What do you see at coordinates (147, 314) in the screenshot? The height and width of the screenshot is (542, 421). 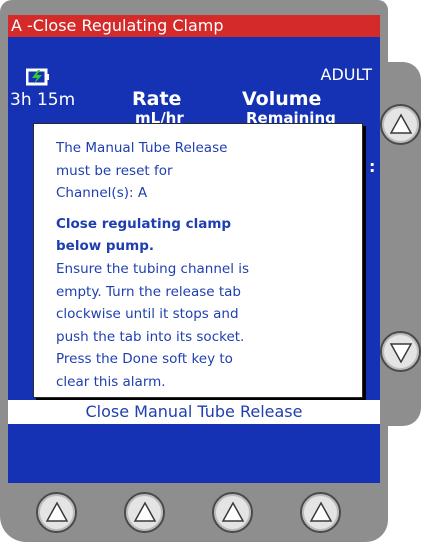 I see `dialog-instruction: clockwise until it stops and` at bounding box center [147, 314].